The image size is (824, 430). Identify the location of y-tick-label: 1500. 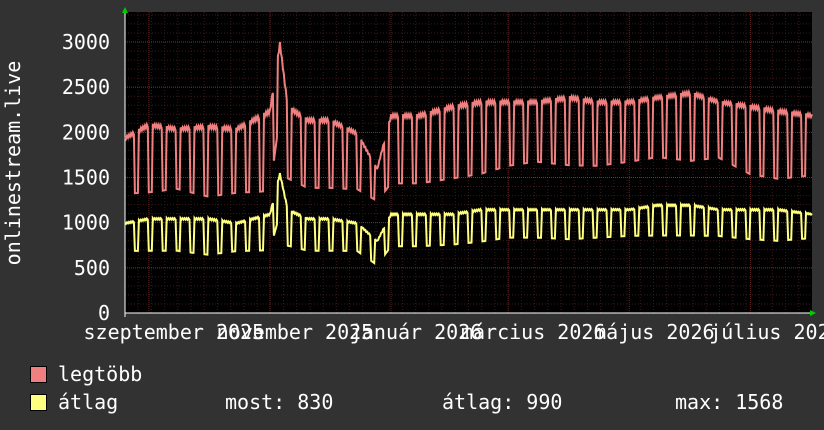
(86, 178).